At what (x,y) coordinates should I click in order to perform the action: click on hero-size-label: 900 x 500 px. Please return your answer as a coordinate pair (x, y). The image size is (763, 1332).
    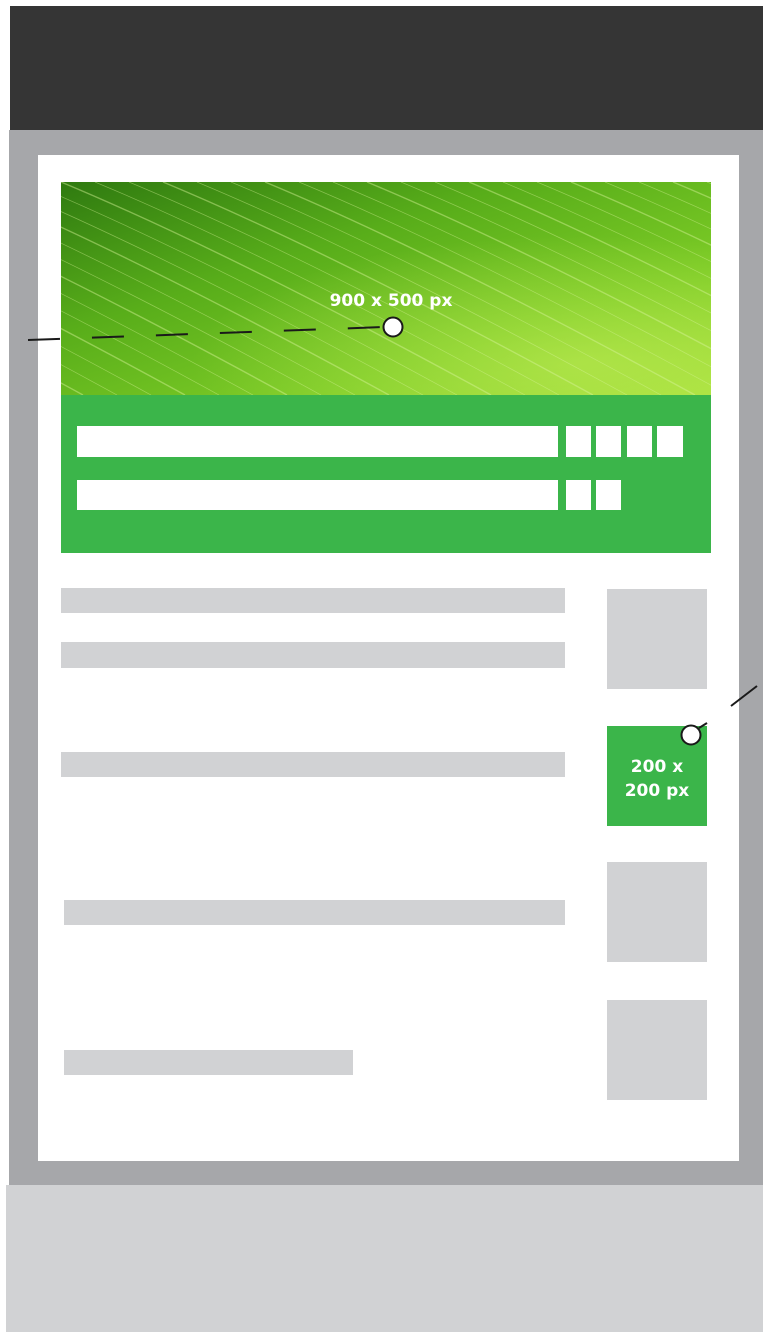
    Looking at the image, I should click on (391, 301).